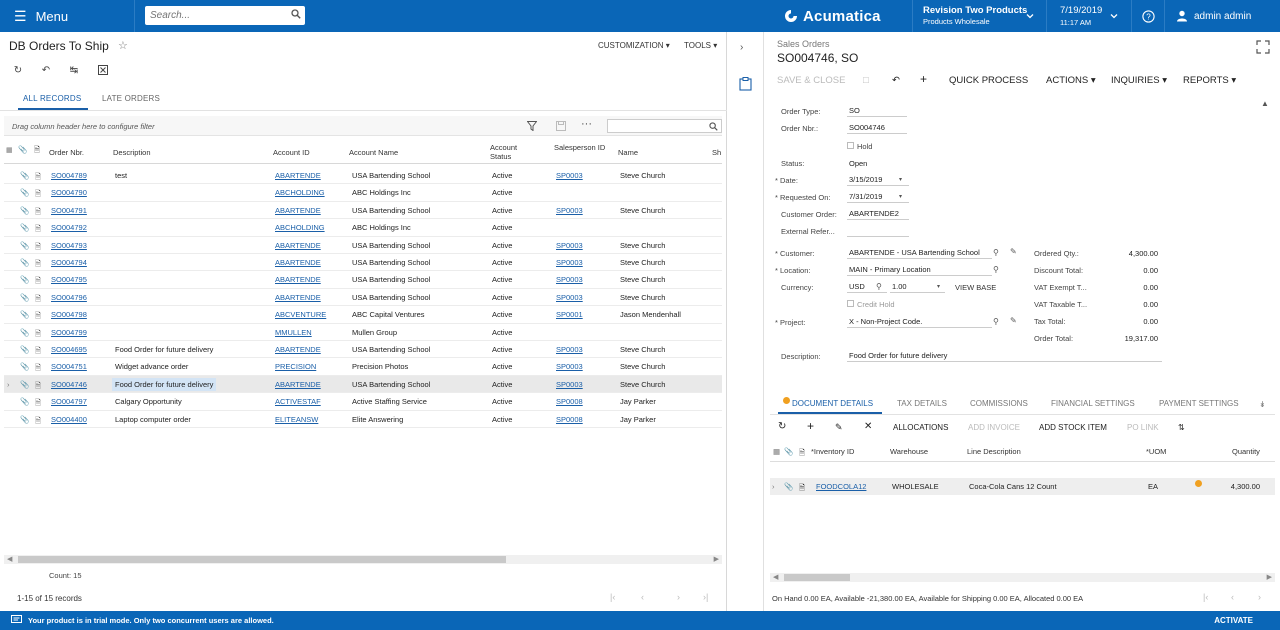  What do you see at coordinates (634, 45) in the screenshot?
I see `customization-menu: CUSTOMIZATION ▾` at bounding box center [634, 45].